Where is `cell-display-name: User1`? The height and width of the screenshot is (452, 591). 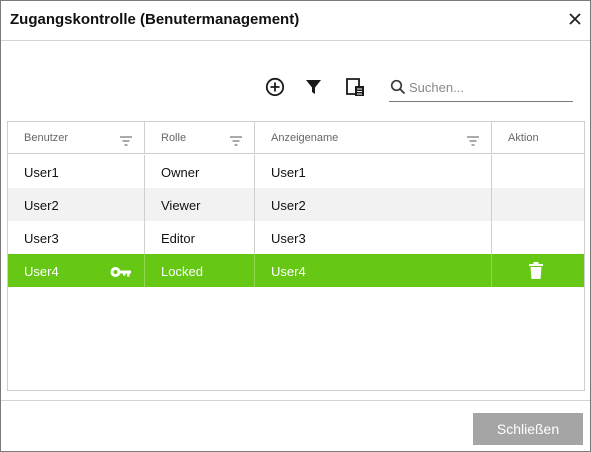
cell-display-name: User1 is located at coordinates (373, 171).